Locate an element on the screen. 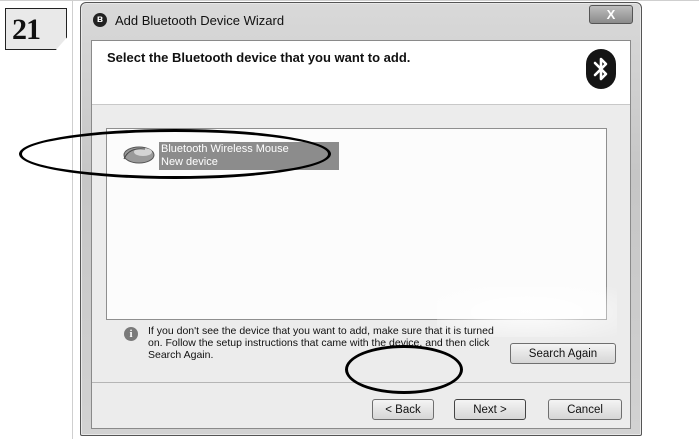 Image resolution: width=699 pixels, height=439 pixels. cancel-button: Cancel is located at coordinates (585, 409).